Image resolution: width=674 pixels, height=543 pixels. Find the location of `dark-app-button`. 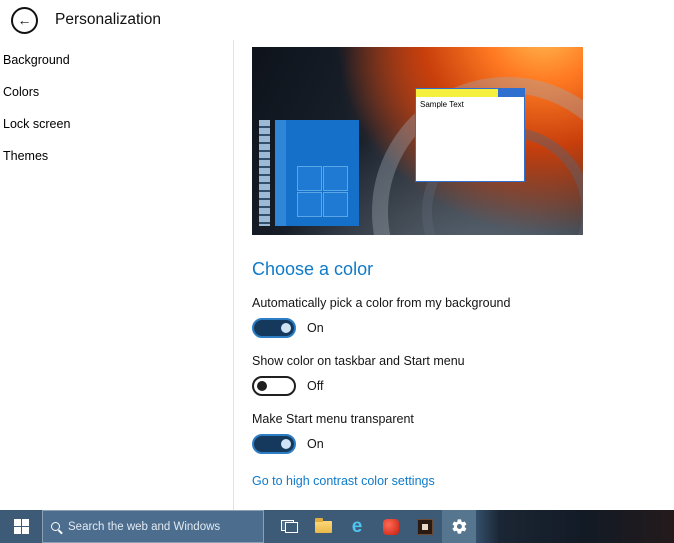

dark-app-button is located at coordinates (425, 526).